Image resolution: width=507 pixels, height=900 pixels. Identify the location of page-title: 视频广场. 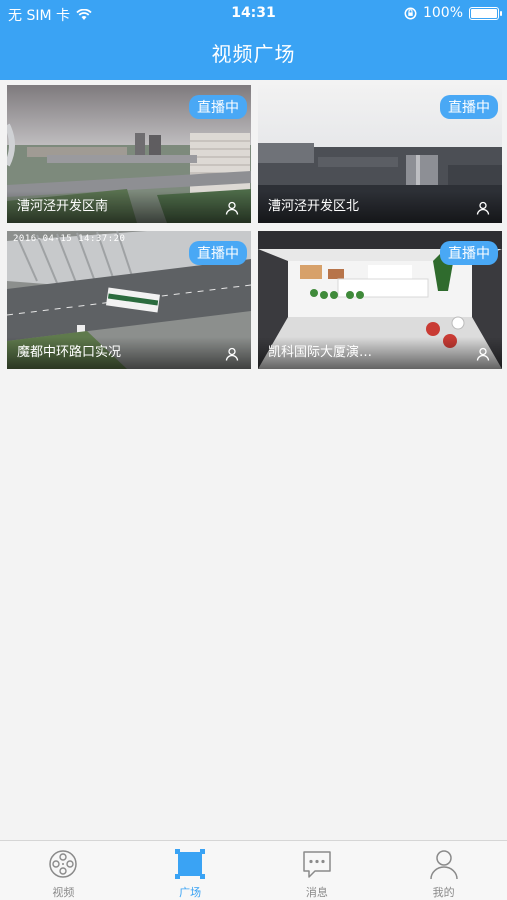
(253, 54).